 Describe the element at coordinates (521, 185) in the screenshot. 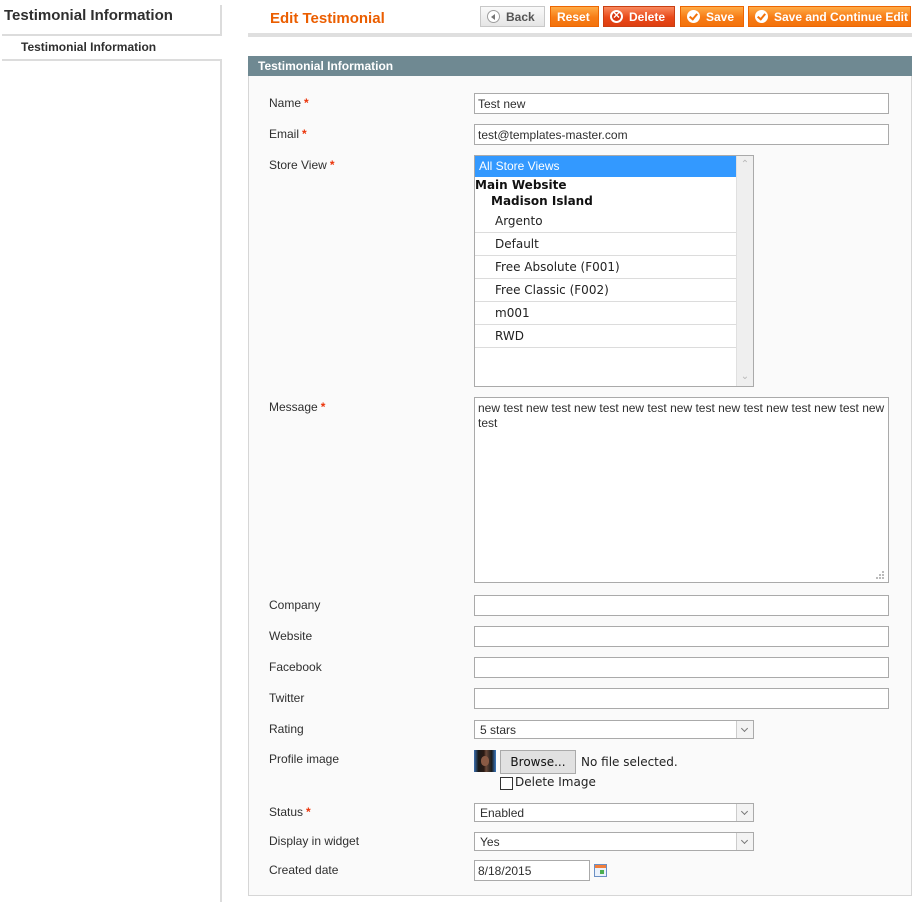

I see `store-view-group-website: Main Website` at that location.